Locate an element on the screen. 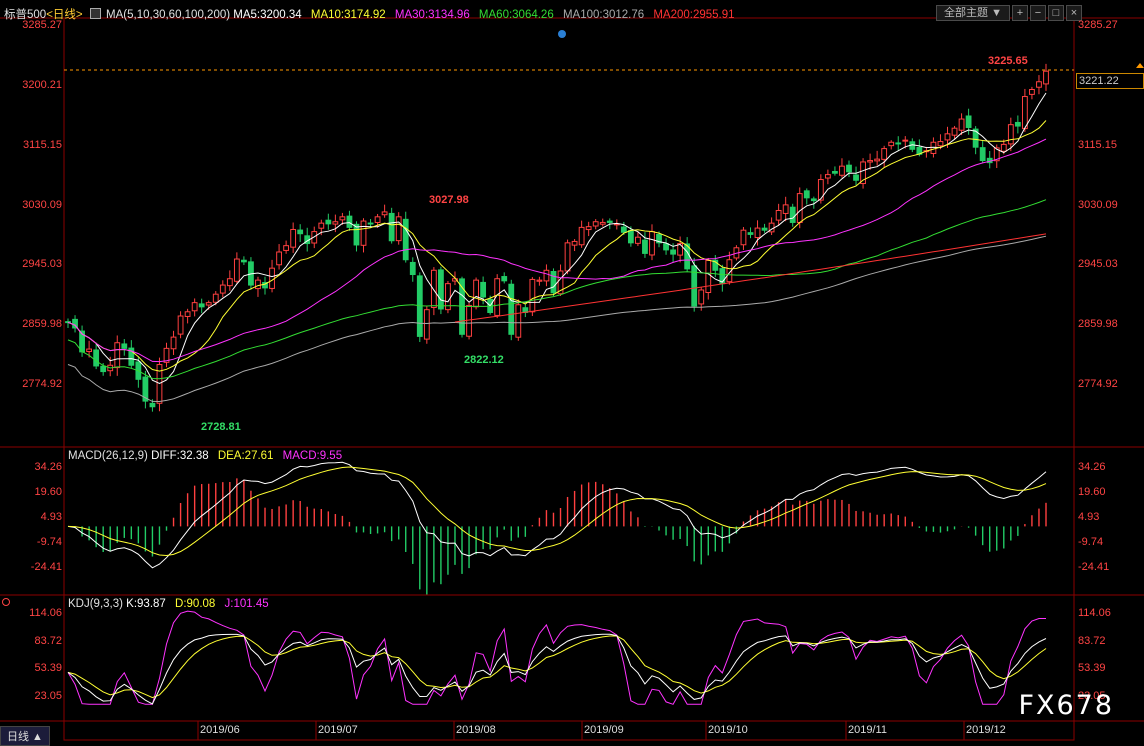  fx678-watermark: FX678 is located at coordinates (1066, 705).